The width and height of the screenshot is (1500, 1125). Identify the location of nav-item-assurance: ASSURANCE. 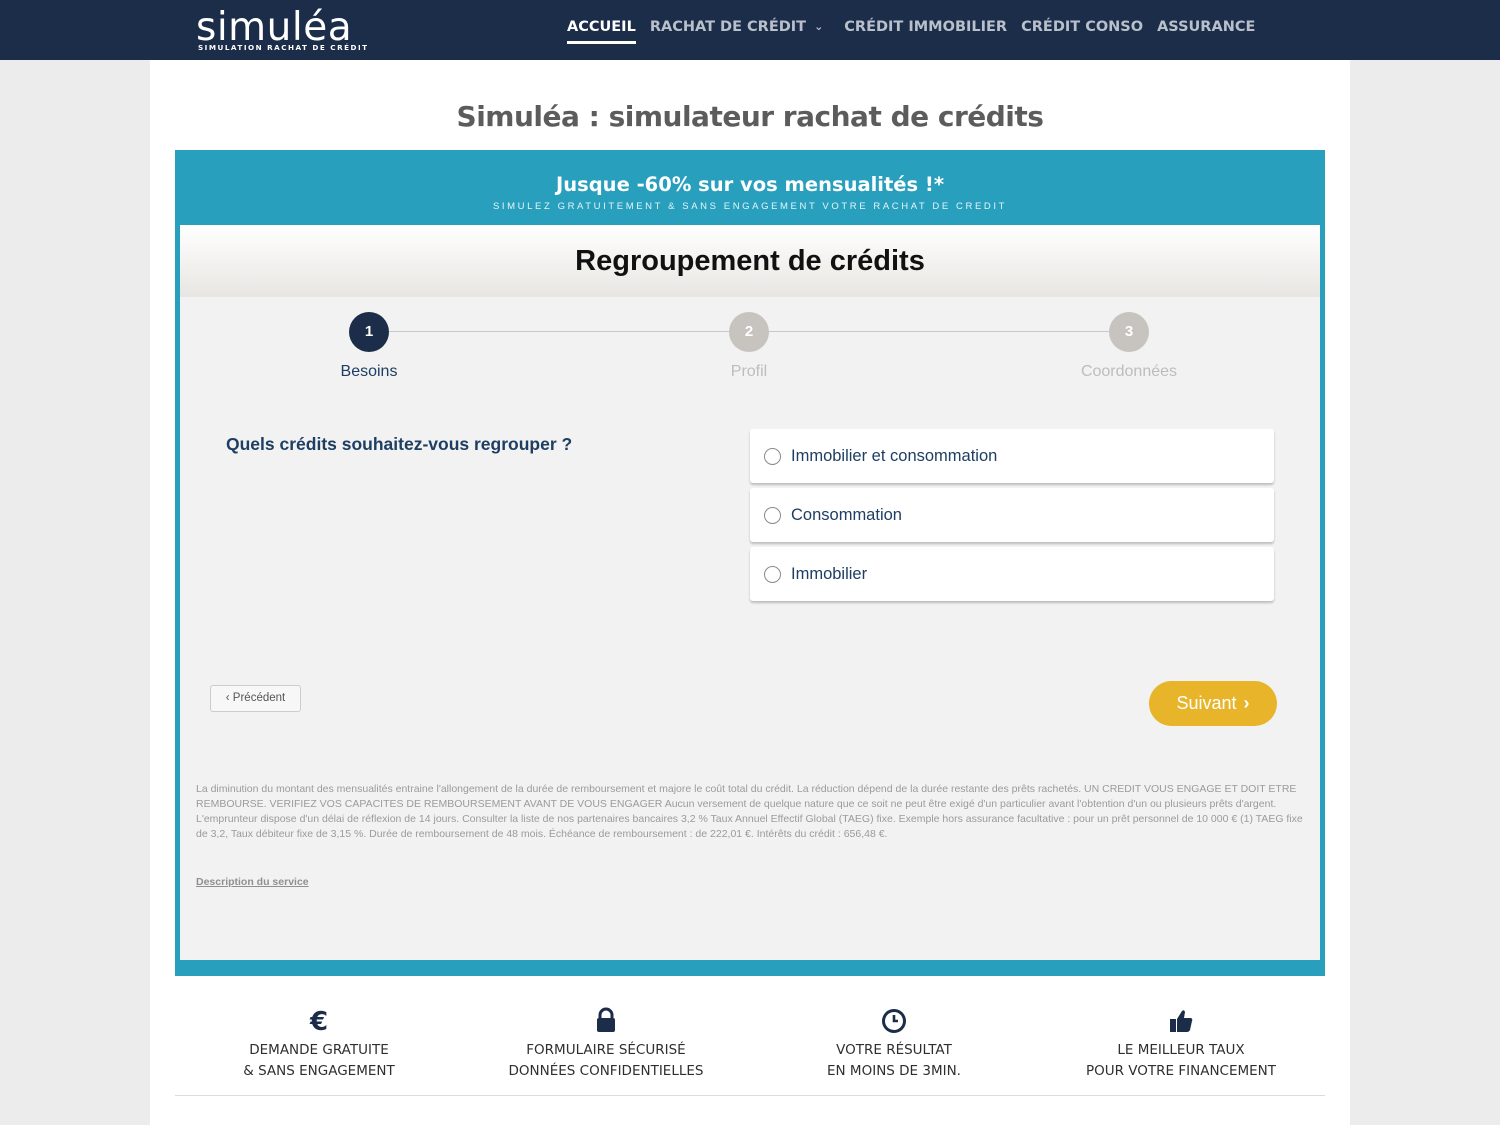
(1206, 31).